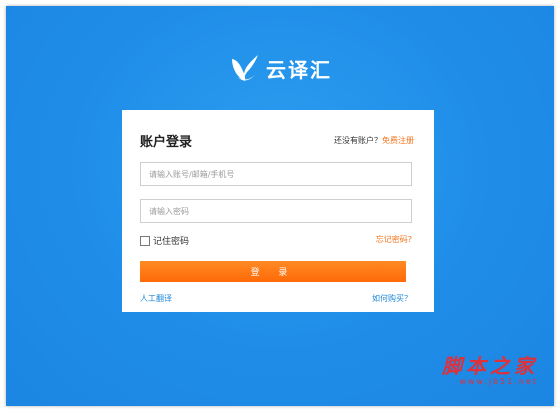 The height and width of the screenshot is (416, 560). Describe the element at coordinates (245, 68) in the screenshot. I see `brand-logo-icon` at that location.